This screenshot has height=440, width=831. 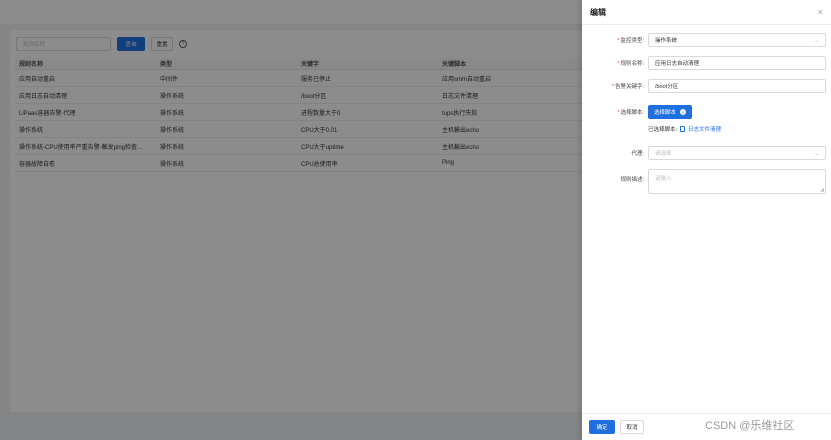 What do you see at coordinates (663, 130) in the screenshot?
I see `selected-script-label: 已选择脚本:` at bounding box center [663, 130].